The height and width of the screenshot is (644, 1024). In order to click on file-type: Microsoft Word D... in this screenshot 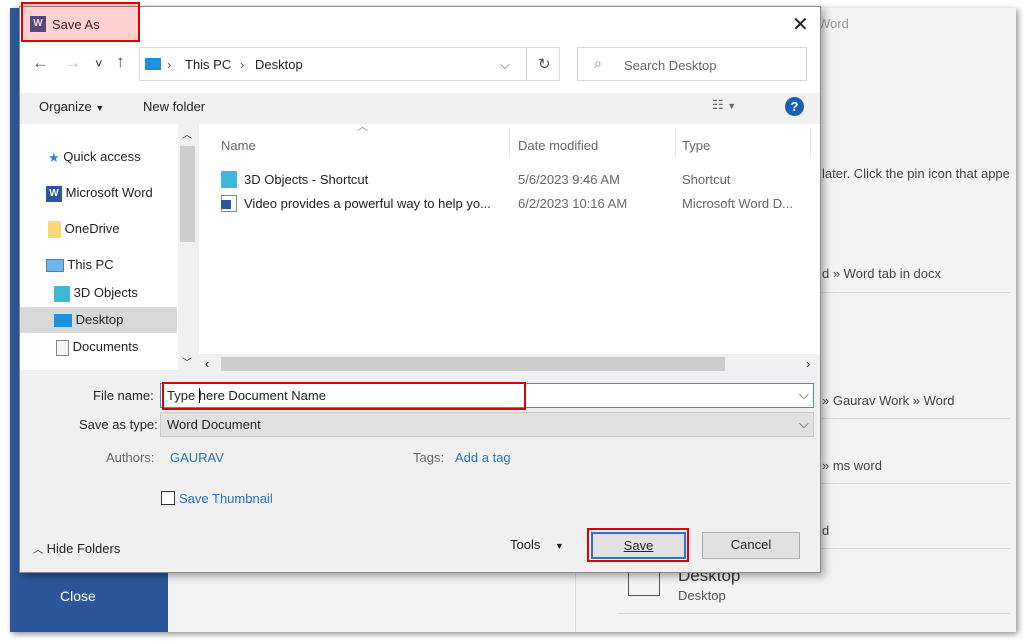, I will do `click(738, 203)`.